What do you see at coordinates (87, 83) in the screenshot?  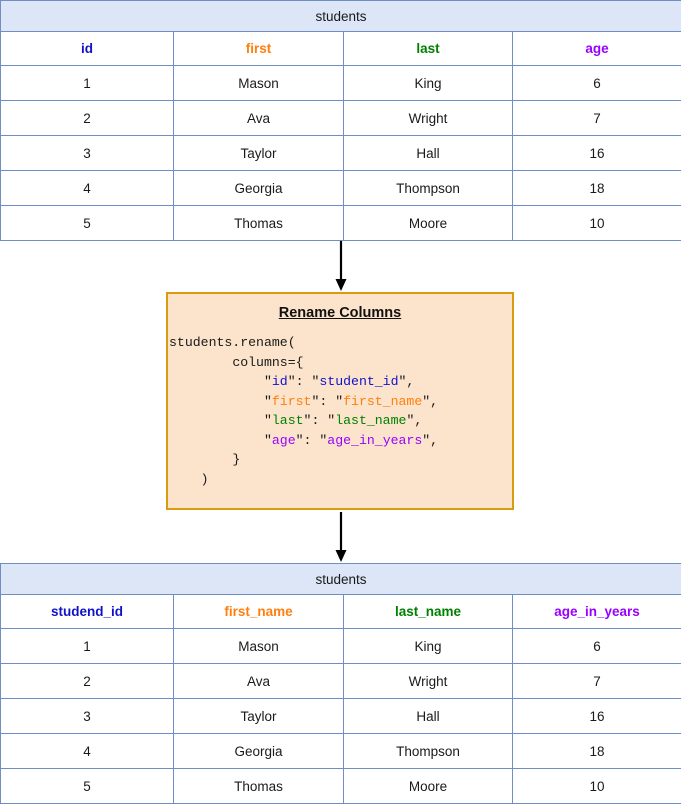 I see `table-cell: 1` at bounding box center [87, 83].